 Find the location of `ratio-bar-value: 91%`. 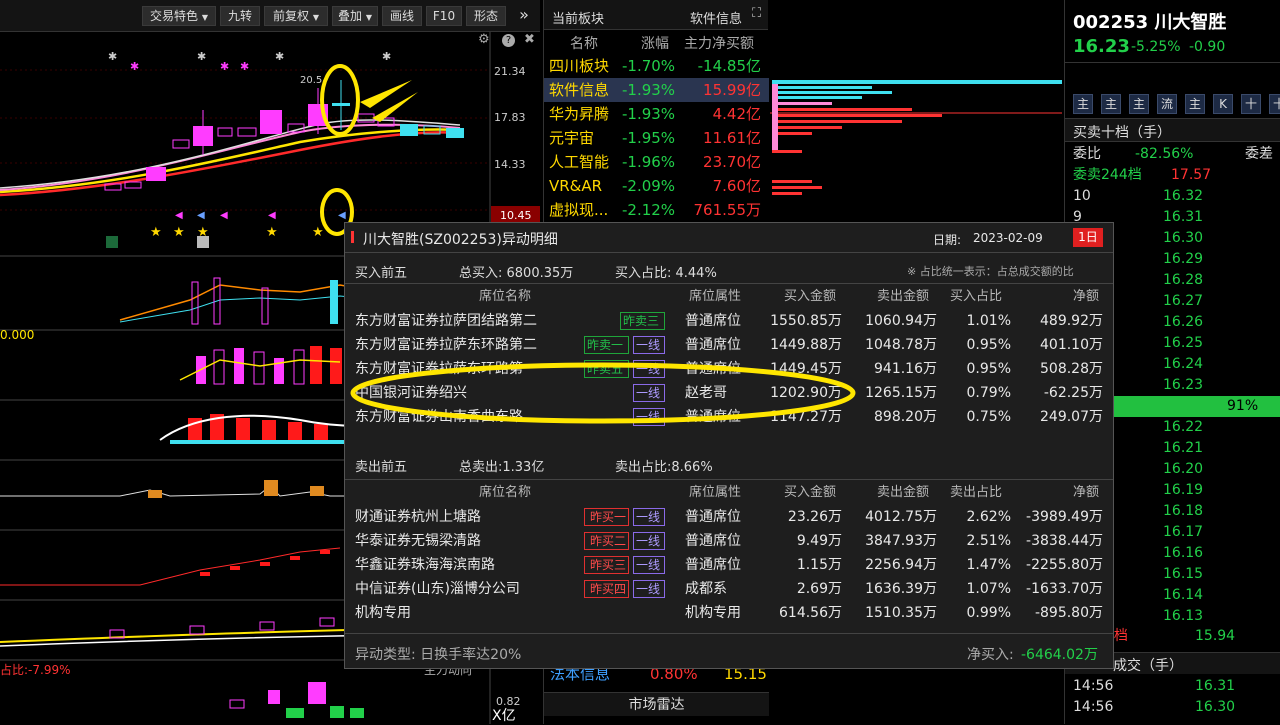

ratio-bar-value: 91% is located at coordinates (1243, 406).